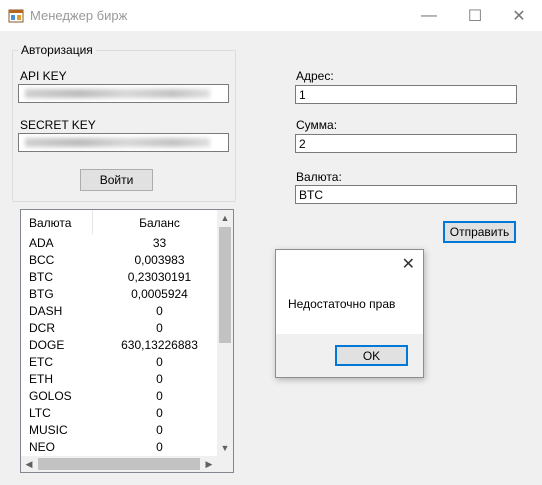  Describe the element at coordinates (342, 304) in the screenshot. I see `dialog-message: Недостаточно прав` at that location.